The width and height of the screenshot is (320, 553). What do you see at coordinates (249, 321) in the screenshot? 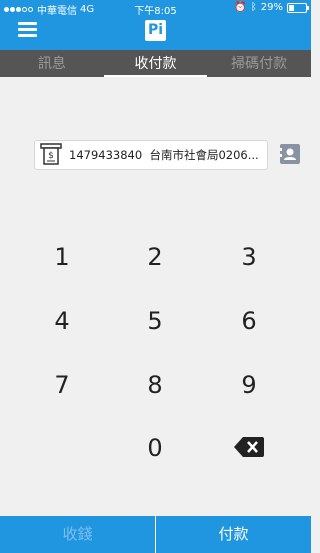
I see `key-6: 6` at bounding box center [249, 321].